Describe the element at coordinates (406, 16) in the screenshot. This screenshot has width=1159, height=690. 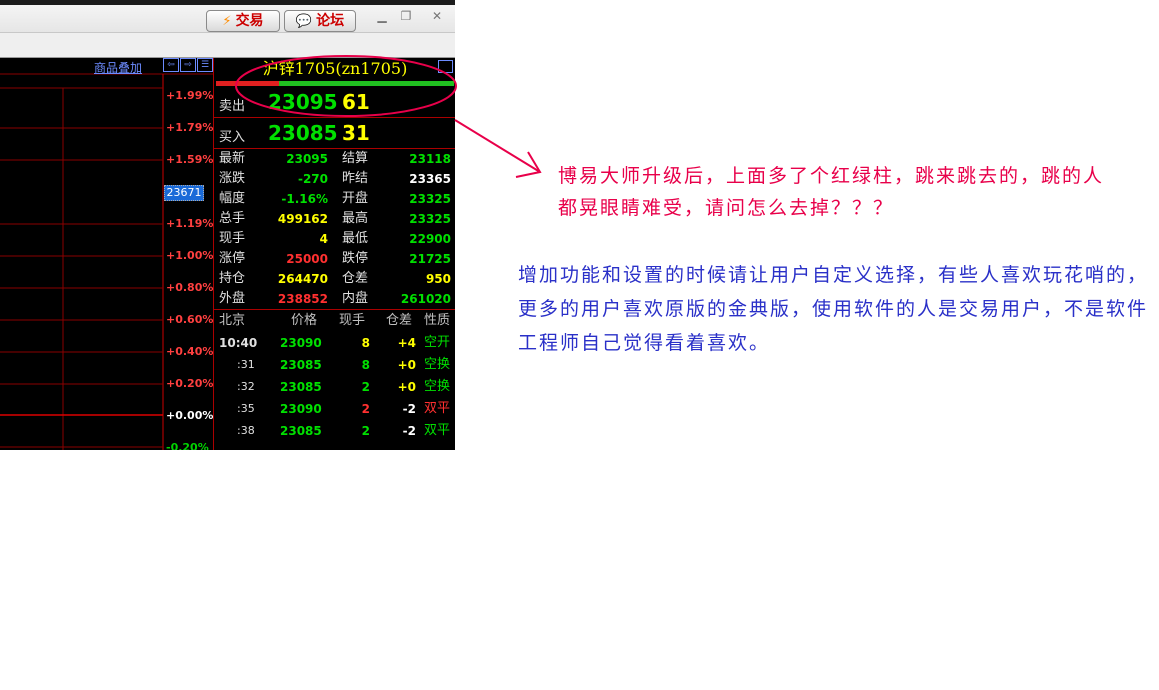
I see `restore-icon: ❐` at that location.